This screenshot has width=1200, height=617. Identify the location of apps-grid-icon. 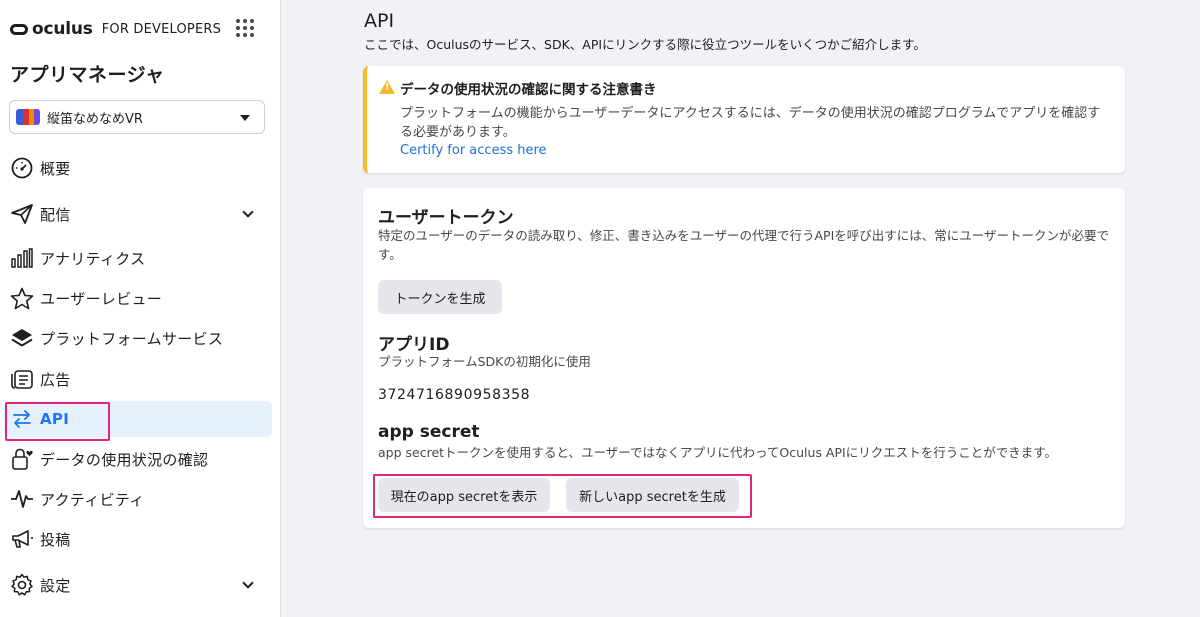
(245, 28).